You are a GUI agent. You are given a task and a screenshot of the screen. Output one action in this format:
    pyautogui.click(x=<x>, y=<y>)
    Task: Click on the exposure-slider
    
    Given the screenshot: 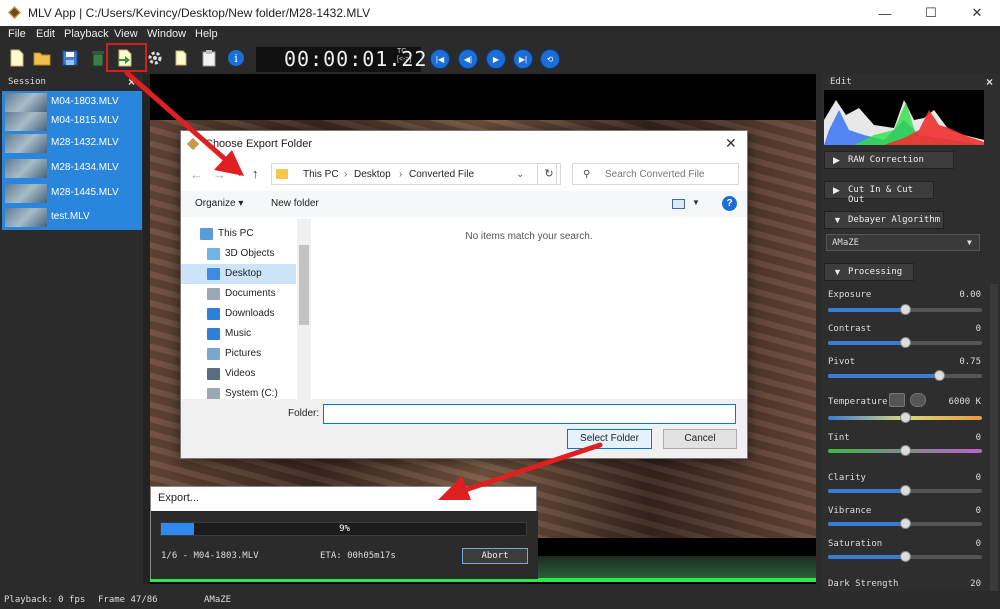 What is the action you would take?
    pyautogui.click(x=905, y=309)
    